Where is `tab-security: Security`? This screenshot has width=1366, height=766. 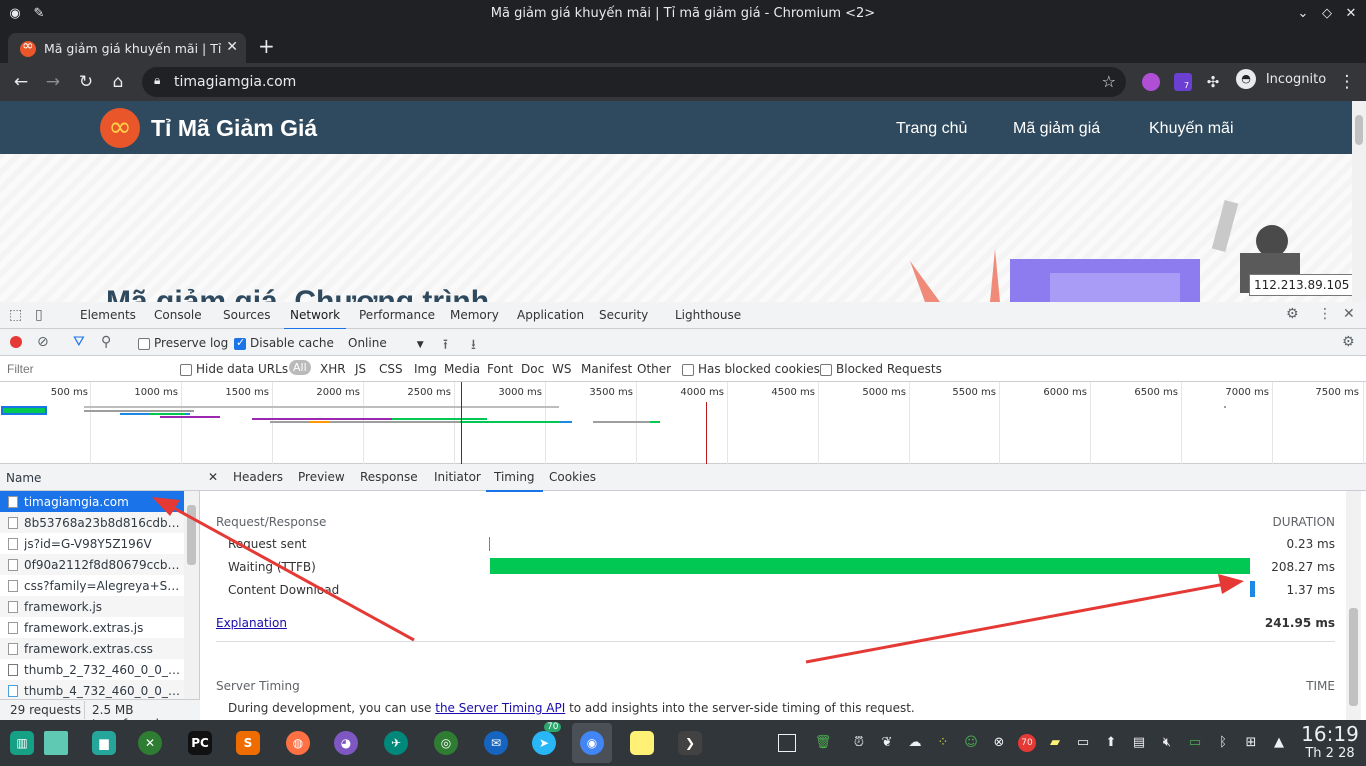
tab-security: Security is located at coordinates (623, 315).